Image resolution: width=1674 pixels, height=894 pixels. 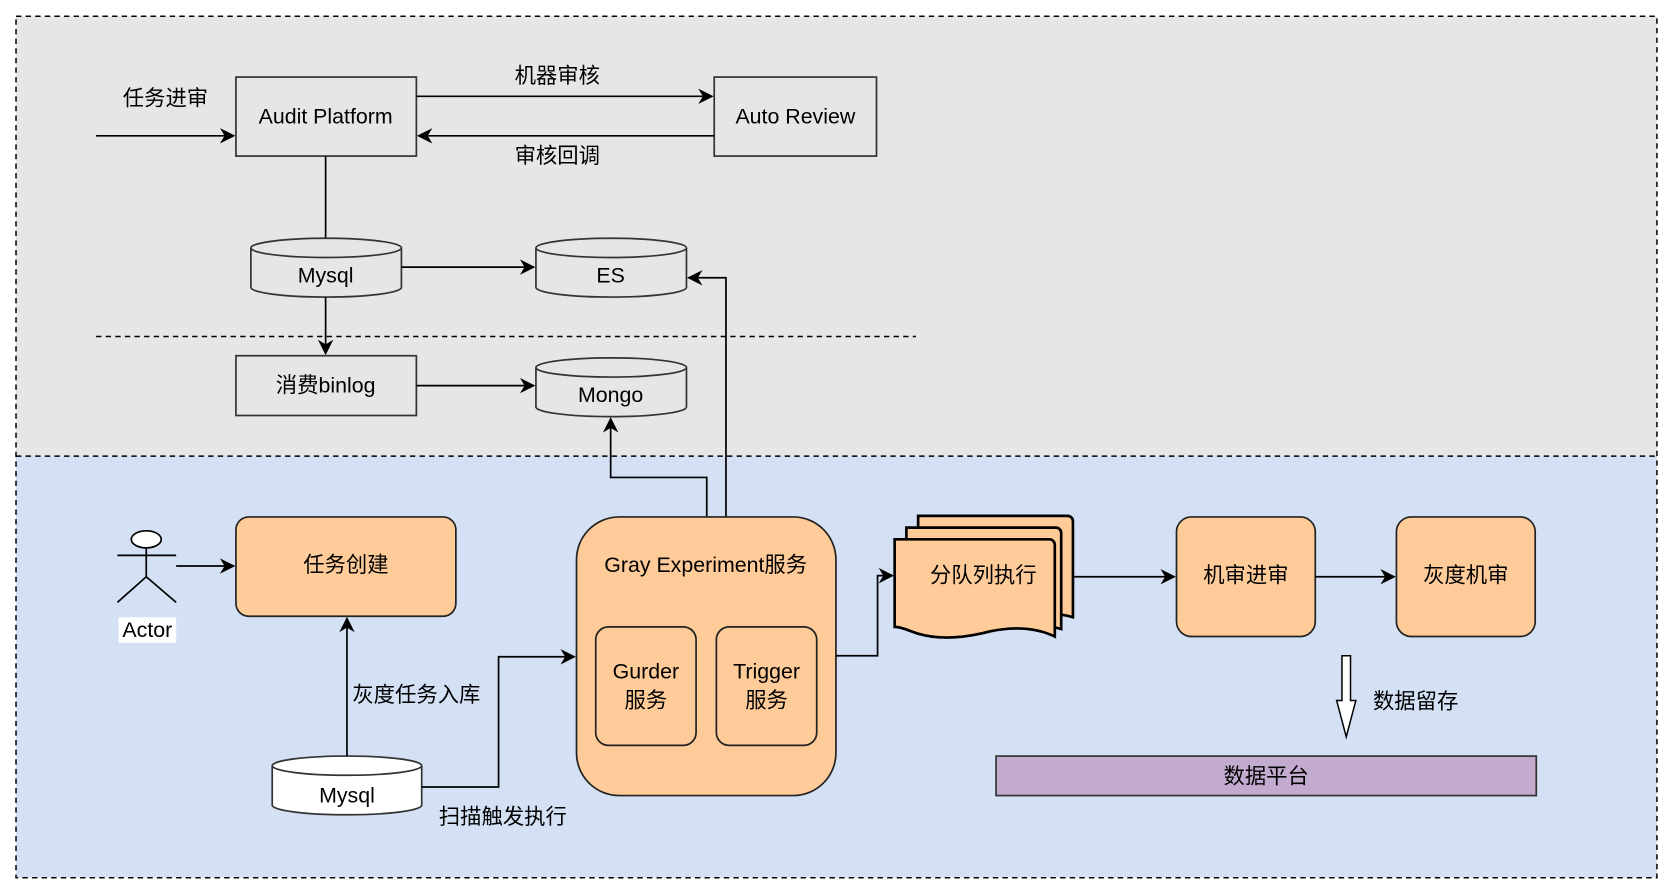 I want to click on data-platform-node: 数据平台, so click(x=1266, y=776).